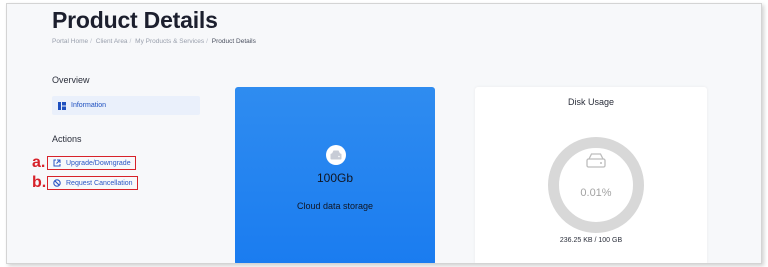 This screenshot has height=267, width=768. I want to click on upgrade-downgrade-link: Upgrade/Downgrade, so click(91, 163).